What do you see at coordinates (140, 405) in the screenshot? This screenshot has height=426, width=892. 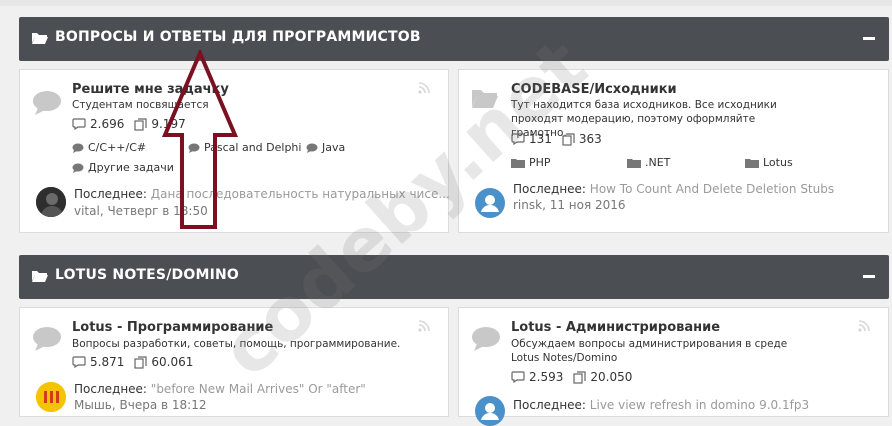 I see `last-post-meta: Мышь, Вчера в 18:12` at bounding box center [140, 405].